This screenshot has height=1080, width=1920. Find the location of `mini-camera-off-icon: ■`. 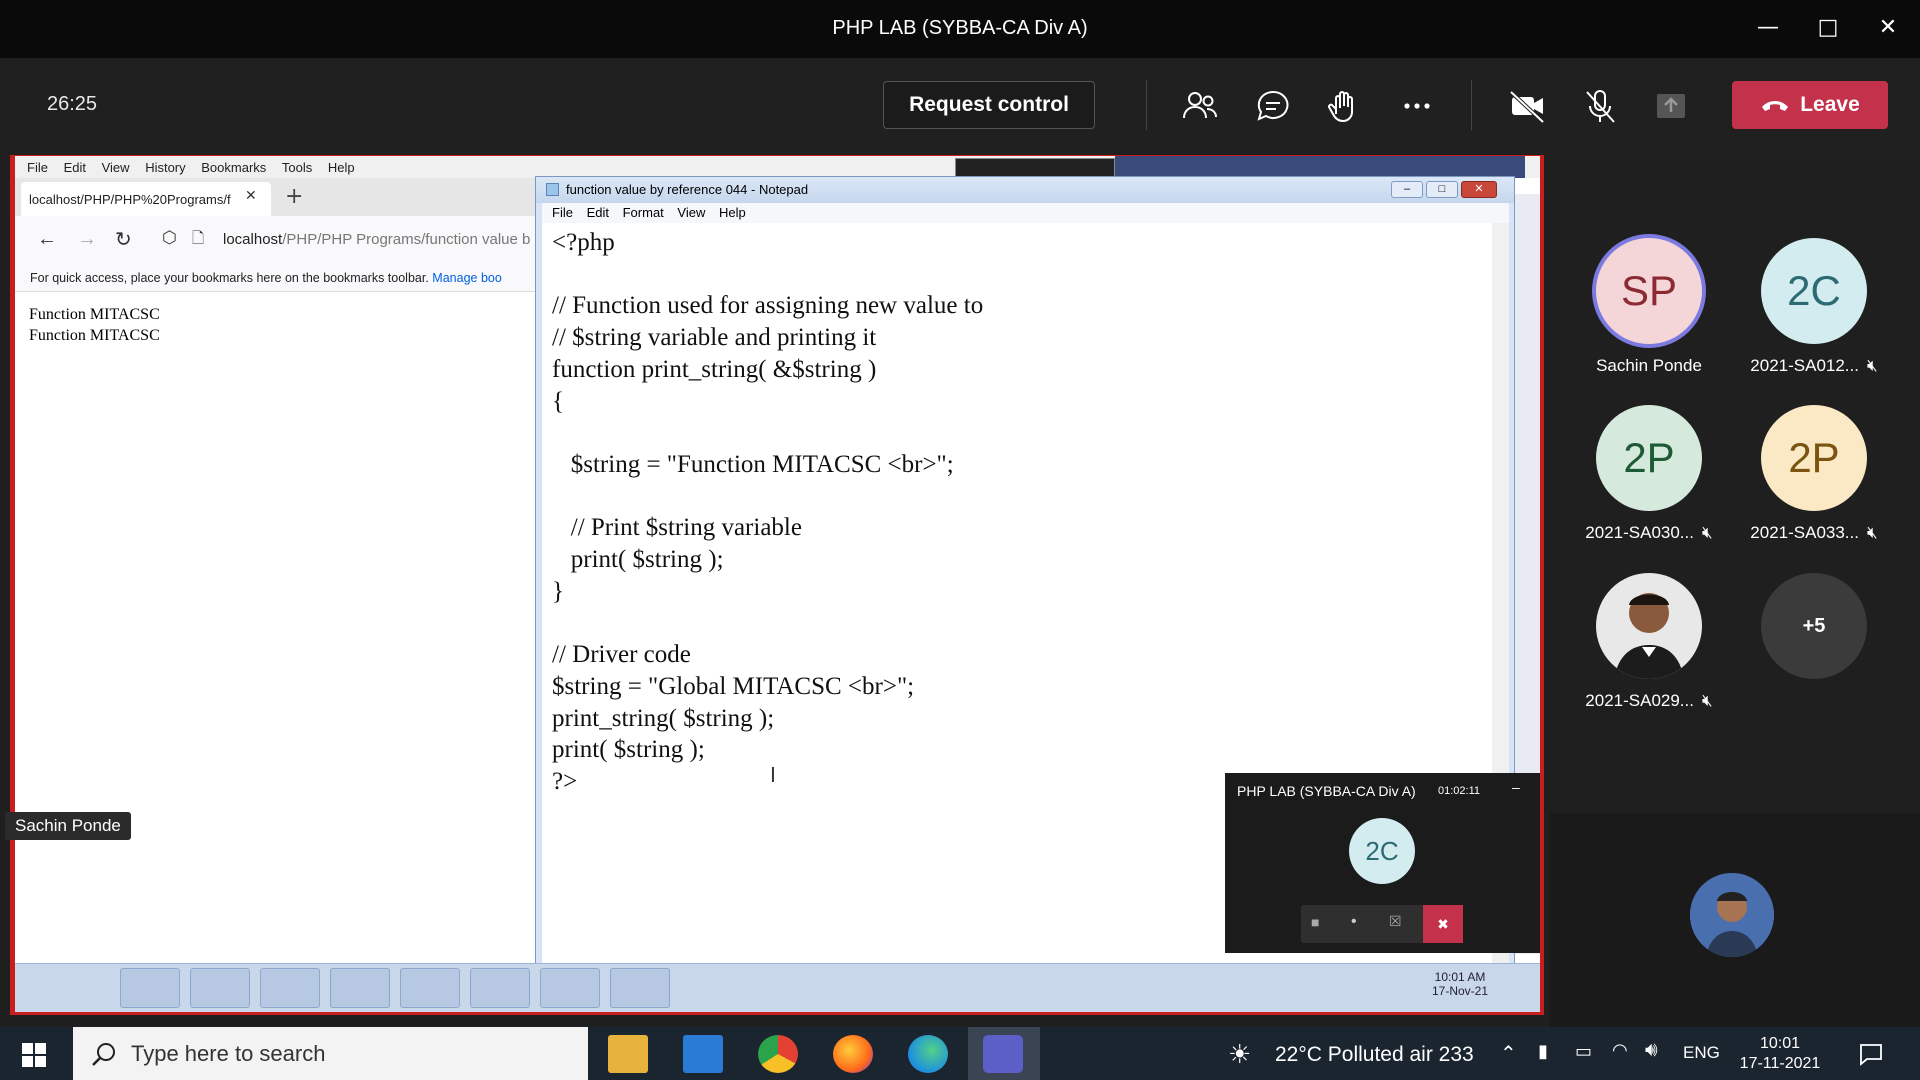

mini-camera-off-icon: ■ is located at coordinates (1315, 922).